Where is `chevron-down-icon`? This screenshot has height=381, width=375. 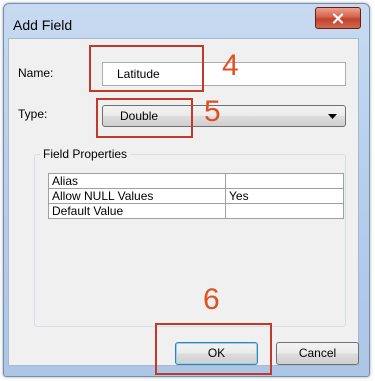 chevron-down-icon is located at coordinates (332, 116).